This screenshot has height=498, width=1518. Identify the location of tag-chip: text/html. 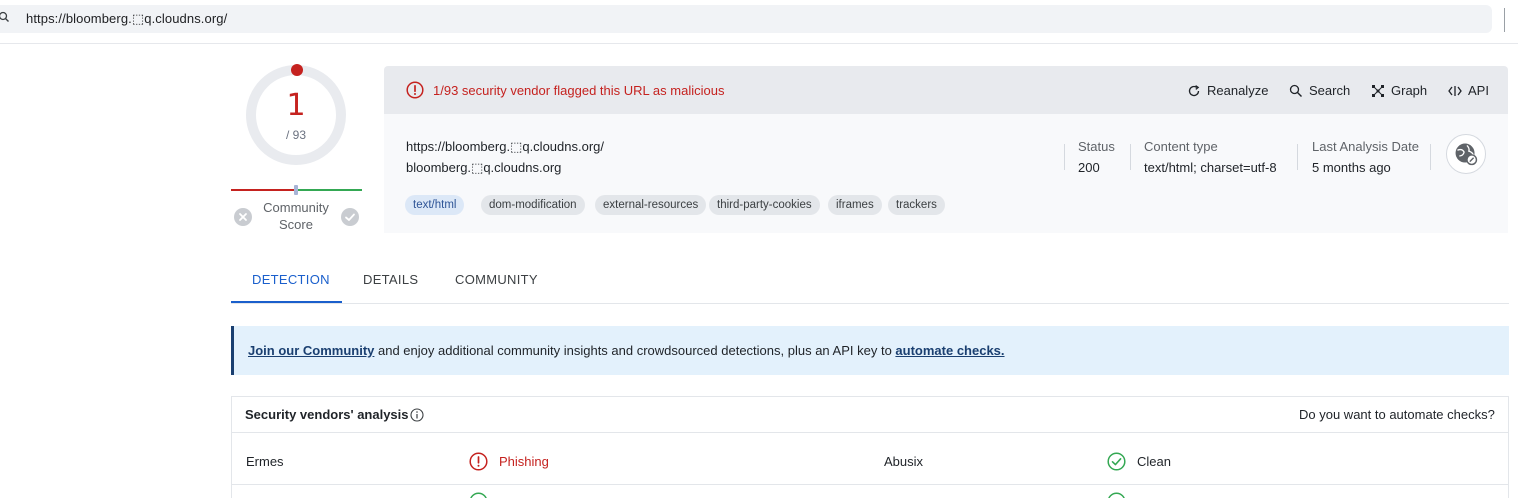
(435, 205).